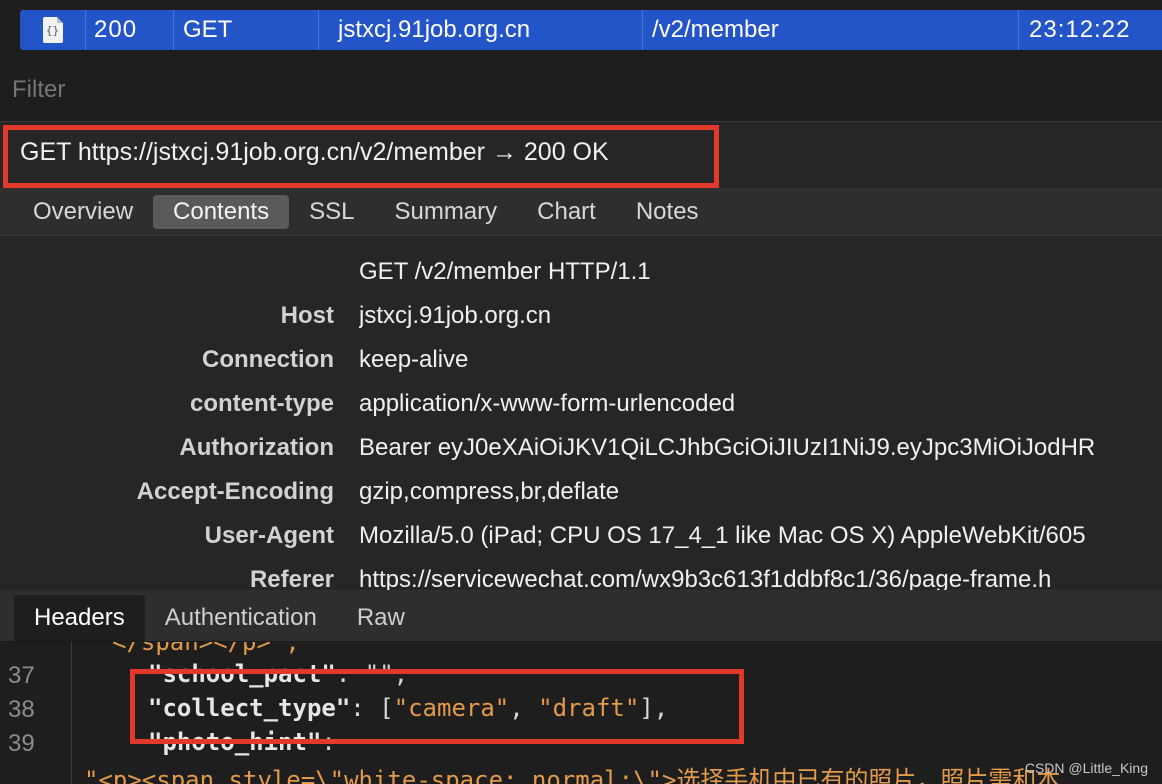  What do you see at coordinates (130, 30) in the screenshot?
I see `status-cell: 200` at bounding box center [130, 30].